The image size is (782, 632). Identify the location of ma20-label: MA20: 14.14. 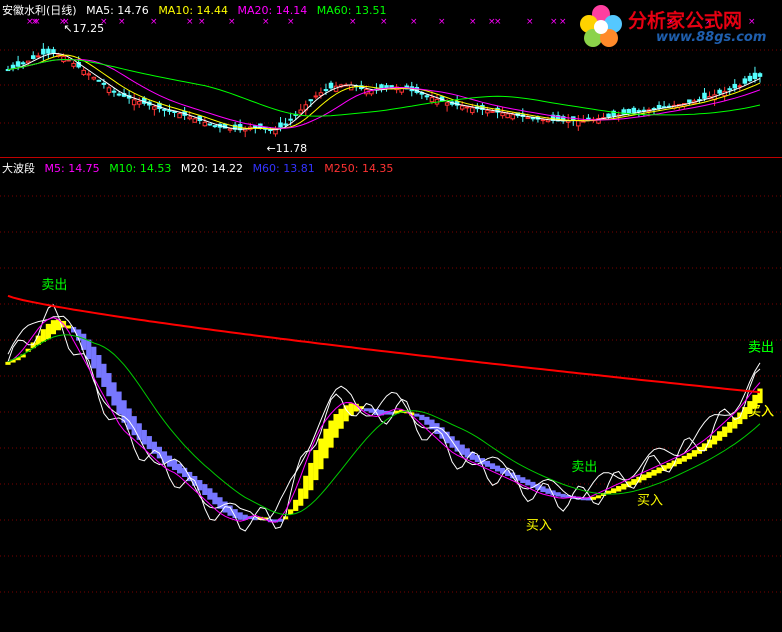
(272, 10).